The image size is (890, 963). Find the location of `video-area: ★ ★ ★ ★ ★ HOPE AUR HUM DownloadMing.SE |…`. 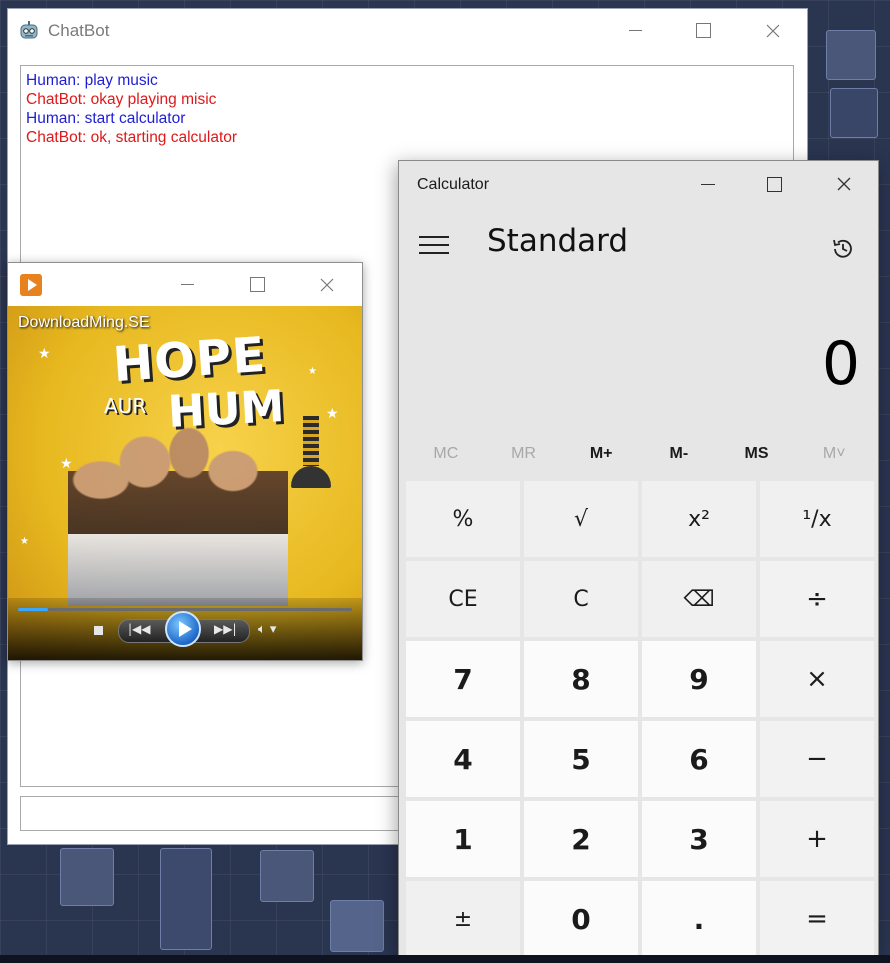

video-area: ★ ★ ★ ★ ★ HOPE AUR HUM DownloadMing.SE |… is located at coordinates (185, 483).